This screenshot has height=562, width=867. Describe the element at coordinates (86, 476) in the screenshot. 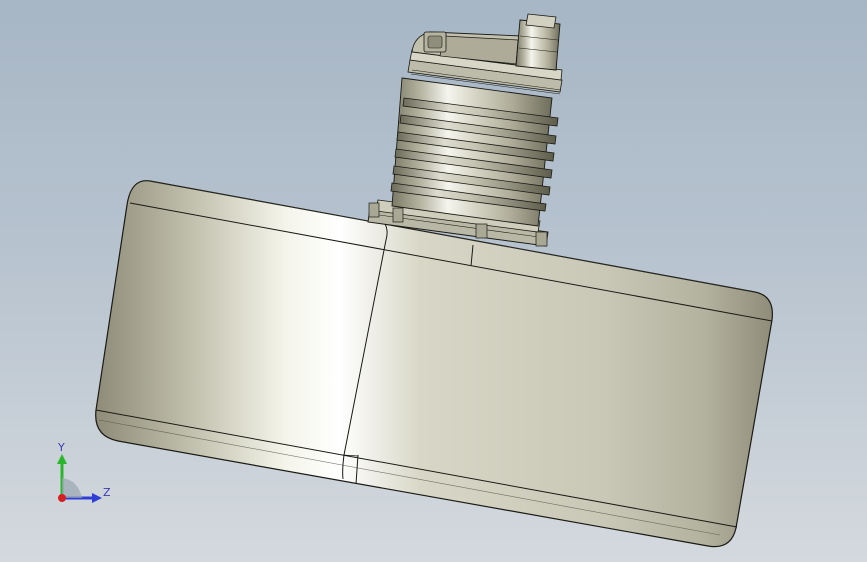

I see `coordinate-triad: Y Z` at that location.